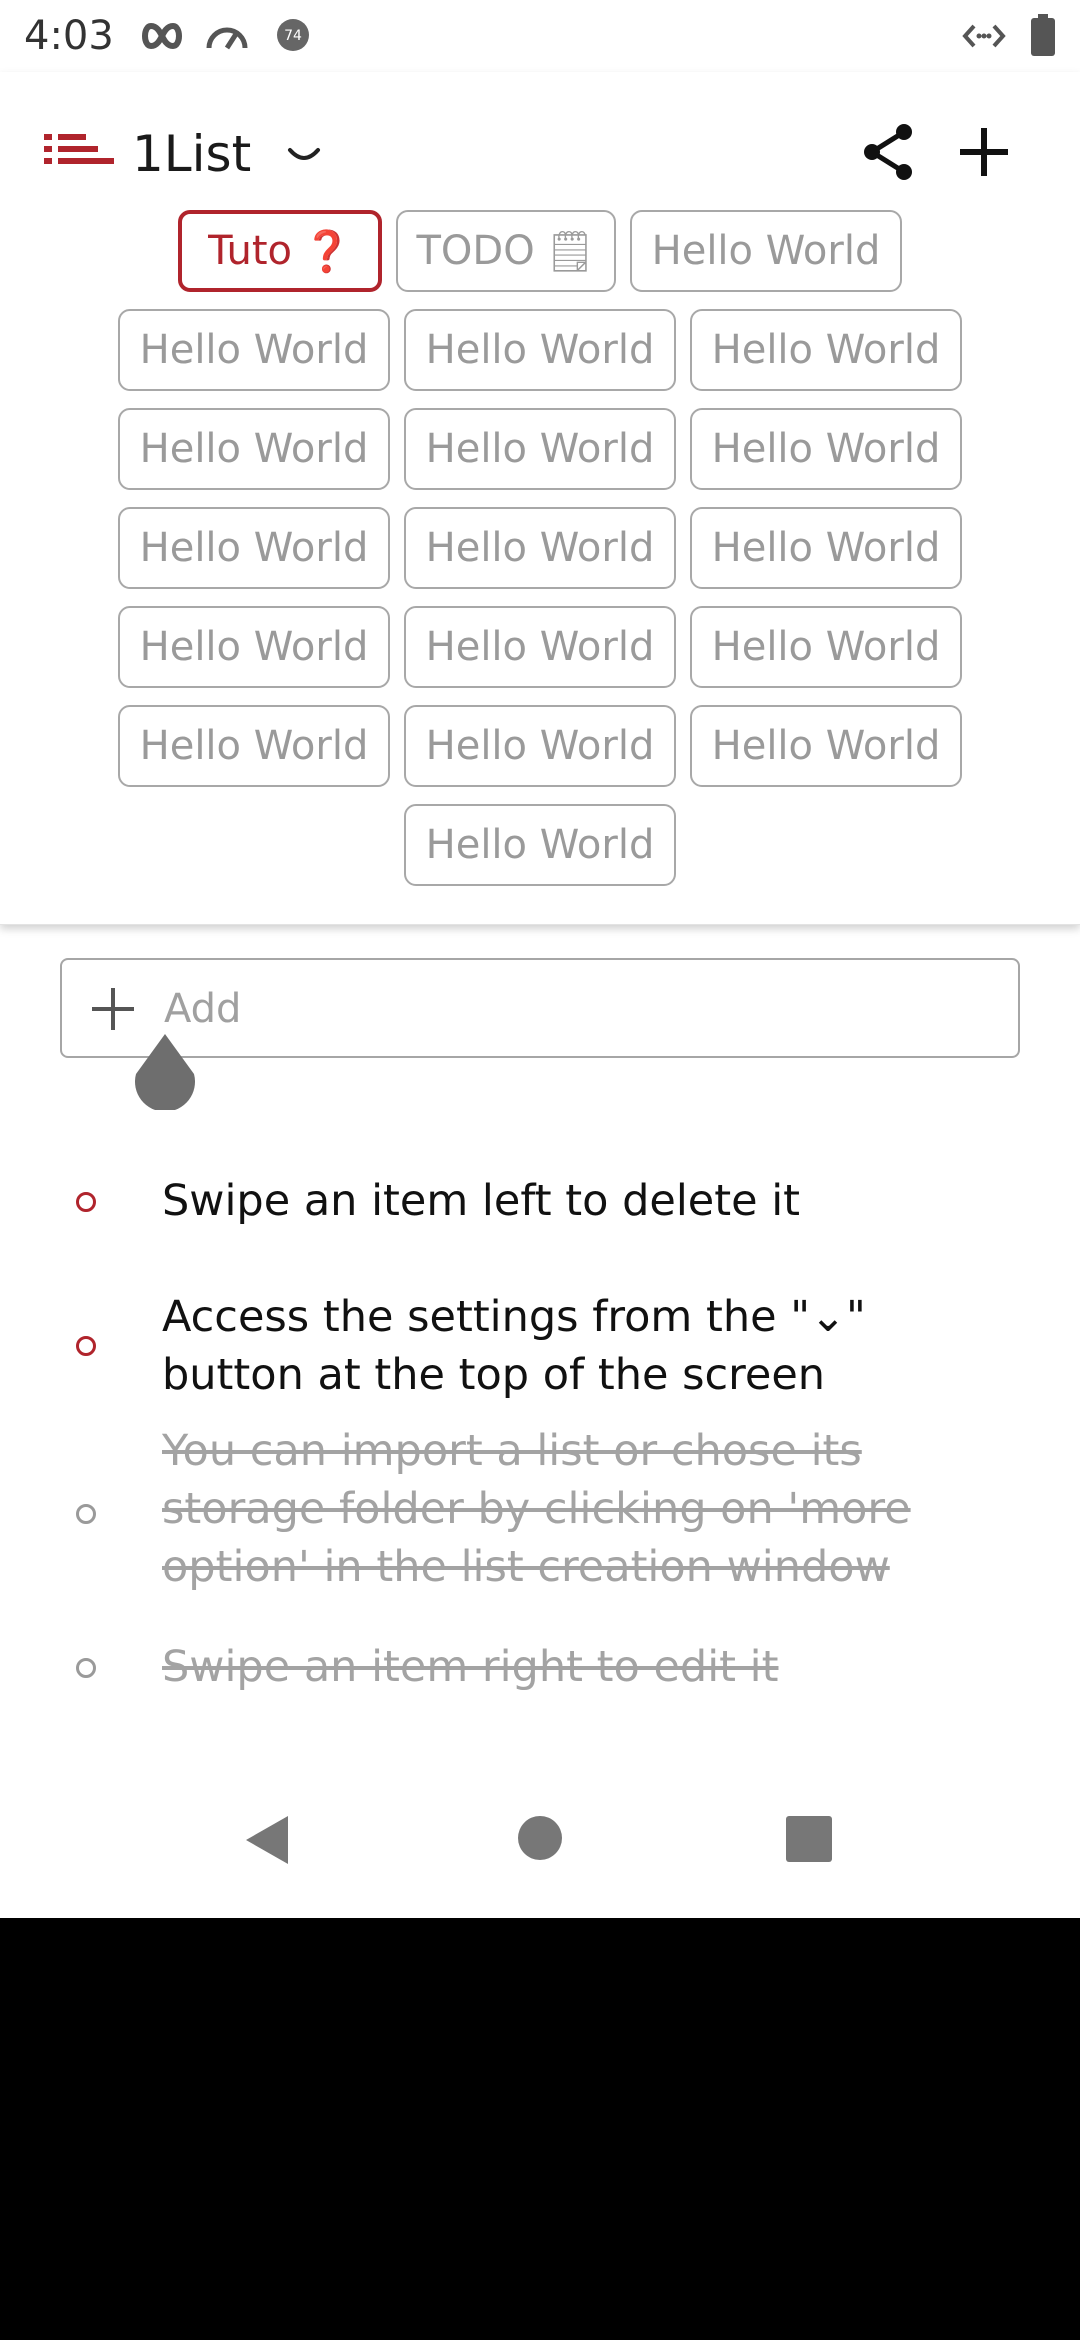 The image size is (1080, 2340). What do you see at coordinates (809, 1839) in the screenshot?
I see `recents-icon` at bounding box center [809, 1839].